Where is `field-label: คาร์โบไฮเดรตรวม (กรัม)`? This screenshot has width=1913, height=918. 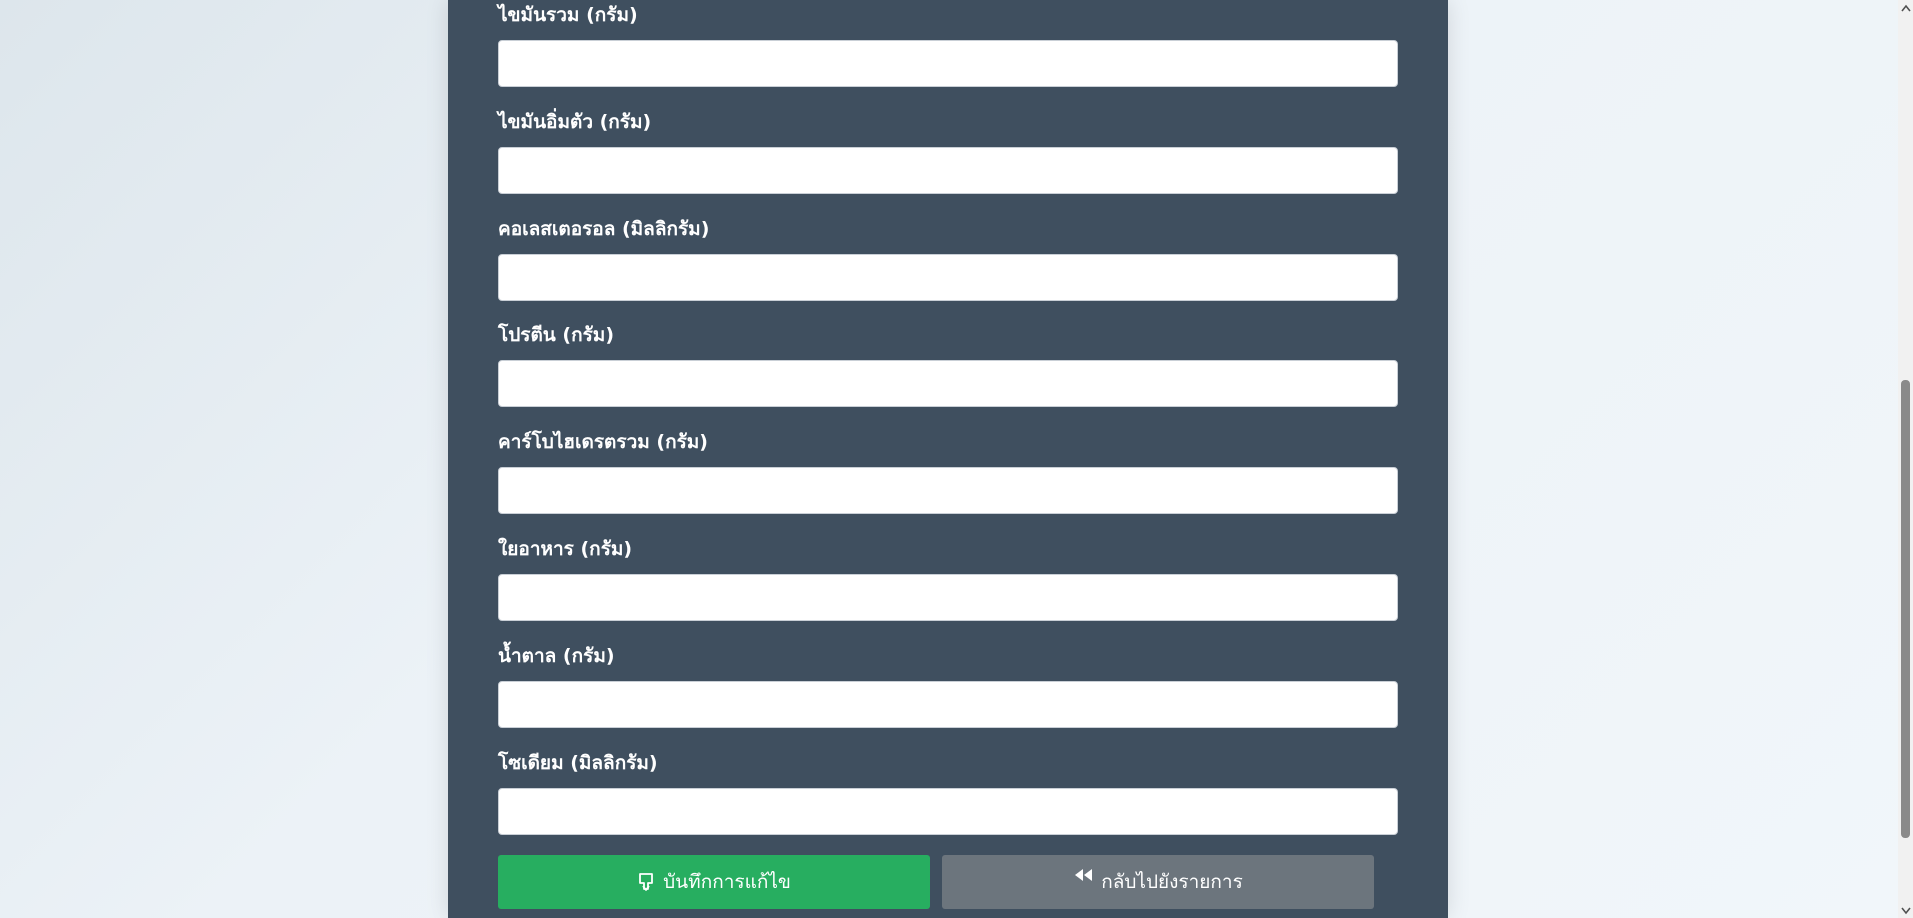 field-label: คาร์โบไฮเดรตรวม (กรัม) is located at coordinates (603, 442).